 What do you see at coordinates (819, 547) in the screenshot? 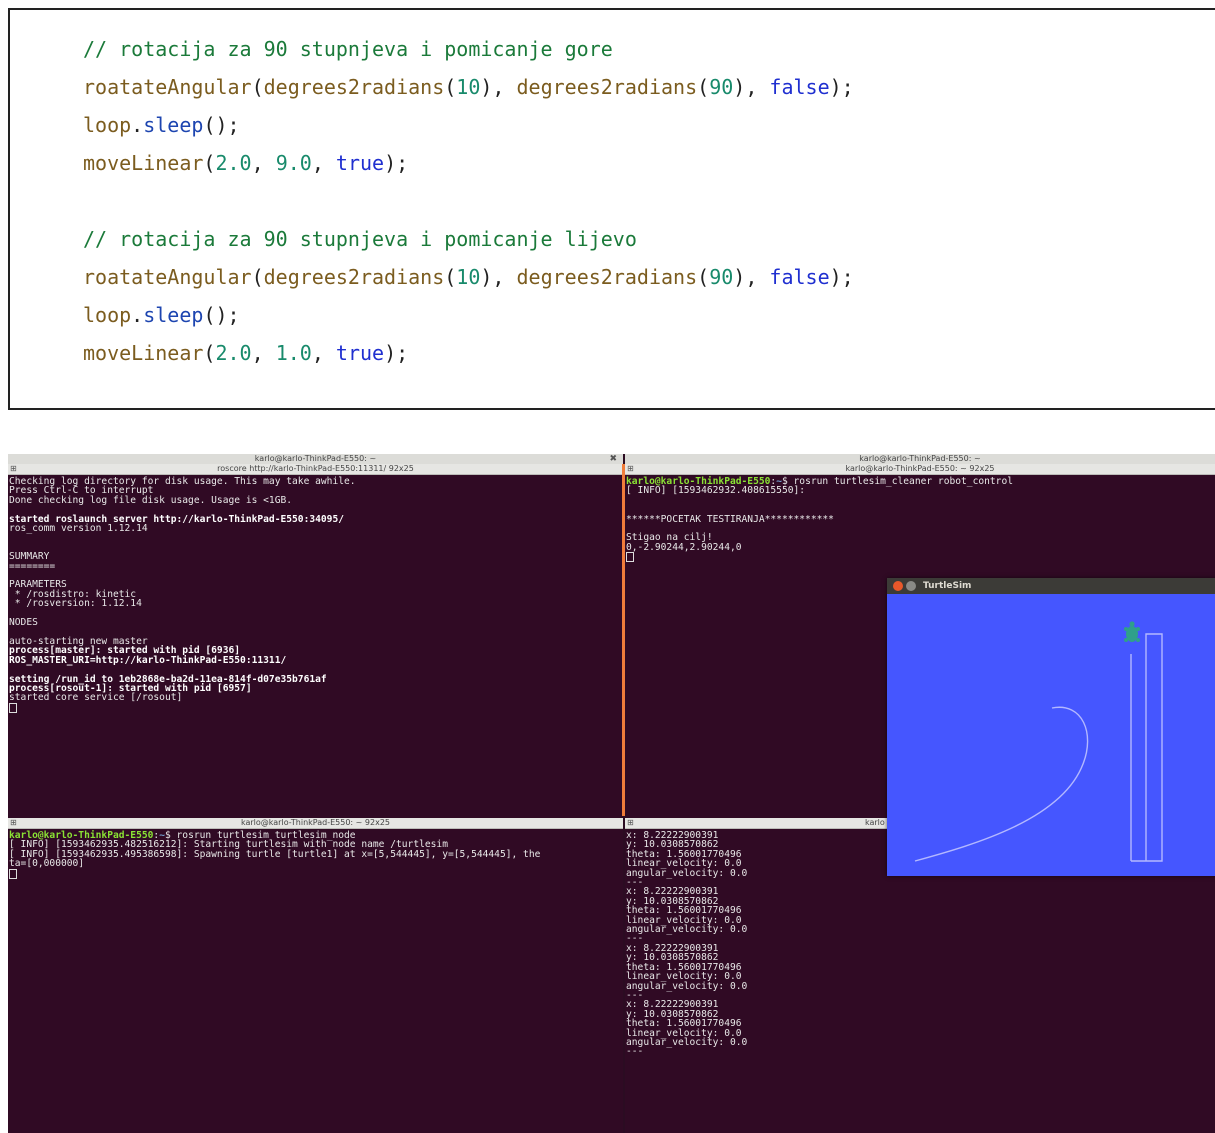
I see `terminal-line: 0,-2.90244,2.90244,0` at bounding box center [819, 547].